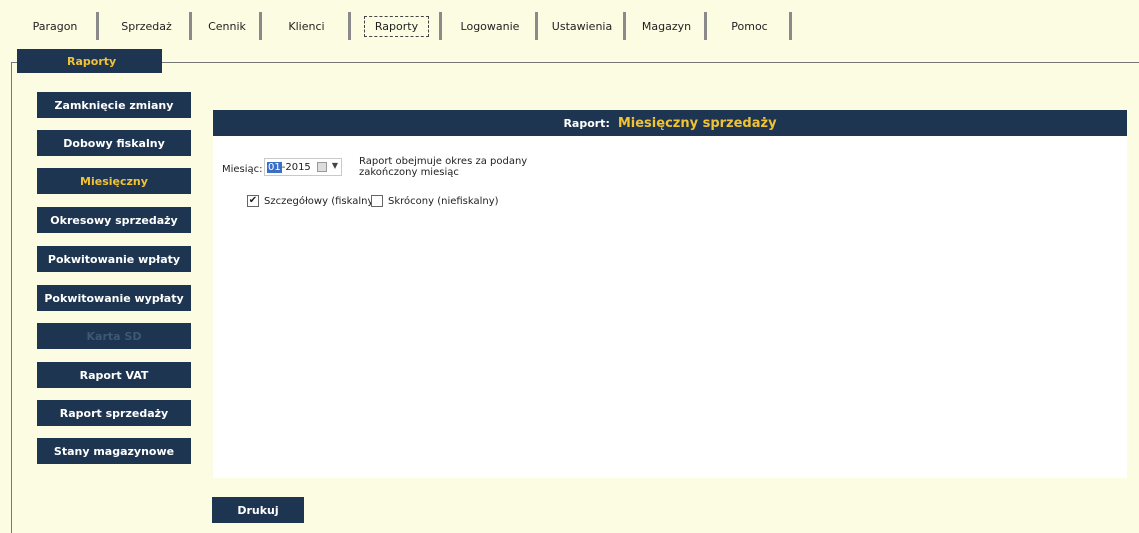 The width and height of the screenshot is (1139, 533). I want to click on report-header-title: Miesięczny sprzedaży, so click(697, 123).